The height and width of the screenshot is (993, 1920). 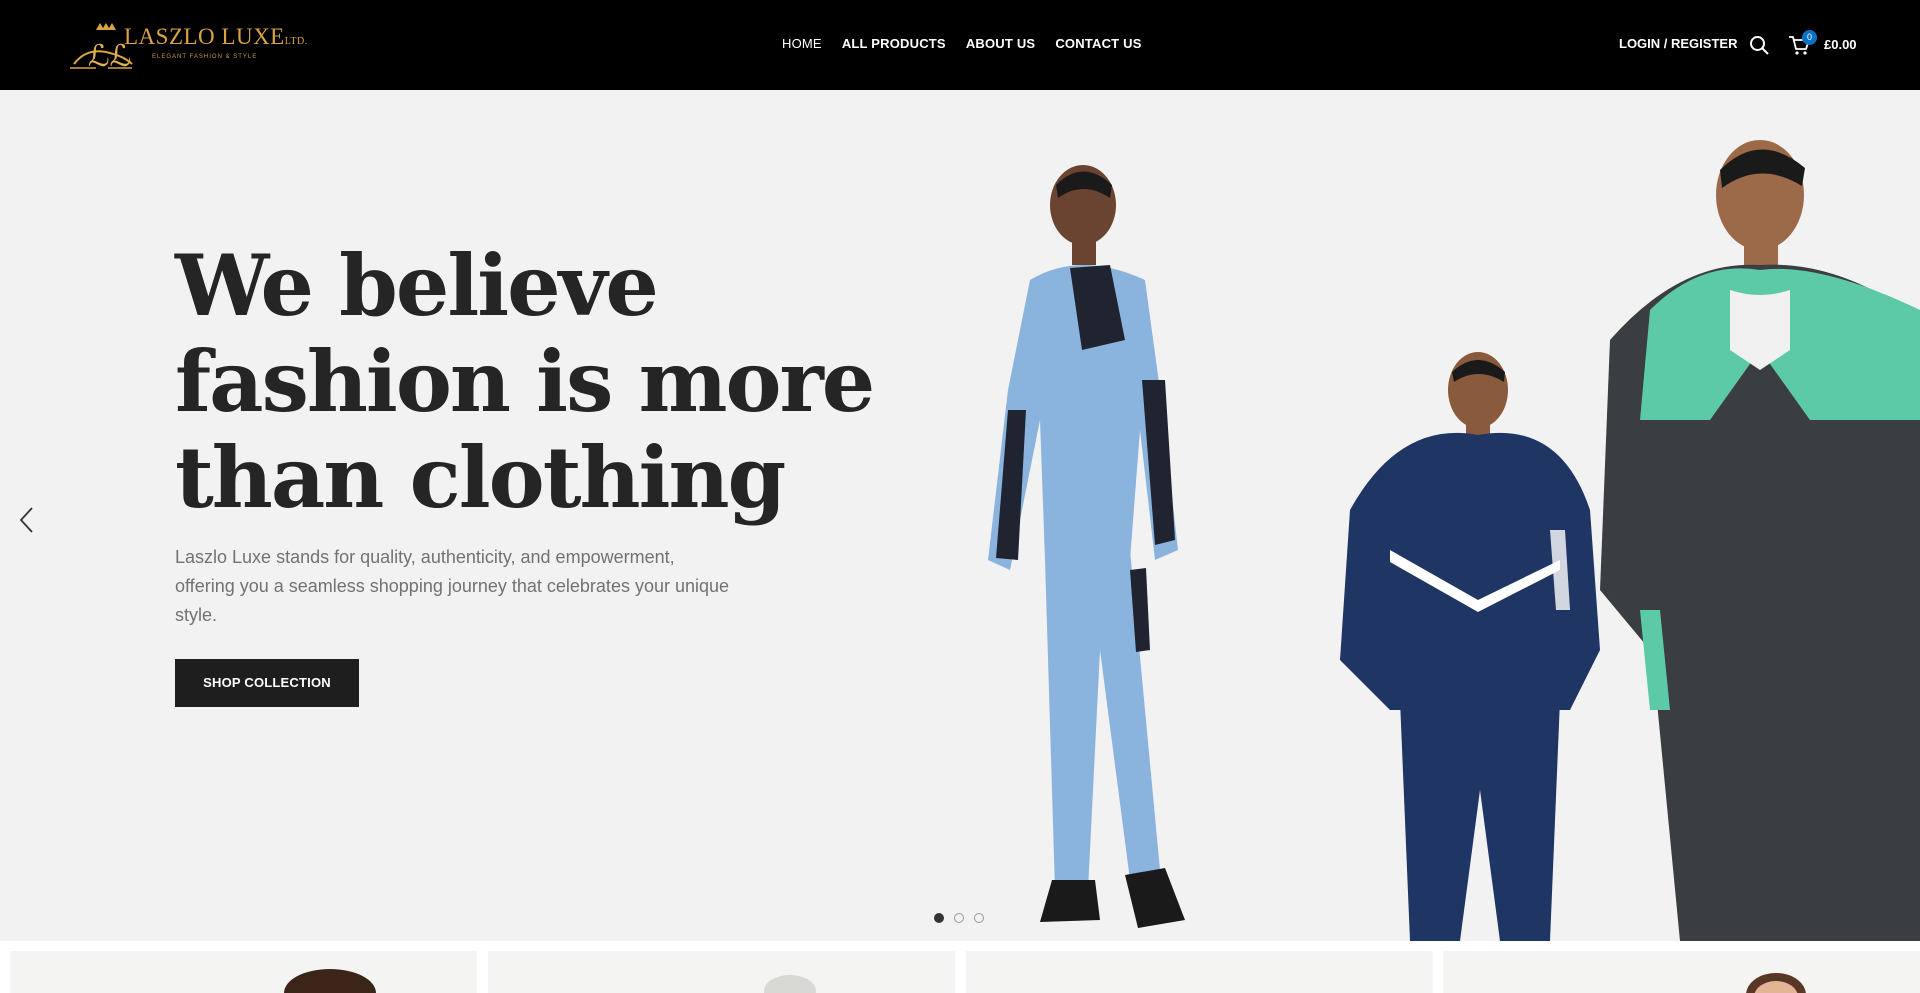 What do you see at coordinates (802, 45) in the screenshot?
I see `nav-home: HOME` at bounding box center [802, 45].